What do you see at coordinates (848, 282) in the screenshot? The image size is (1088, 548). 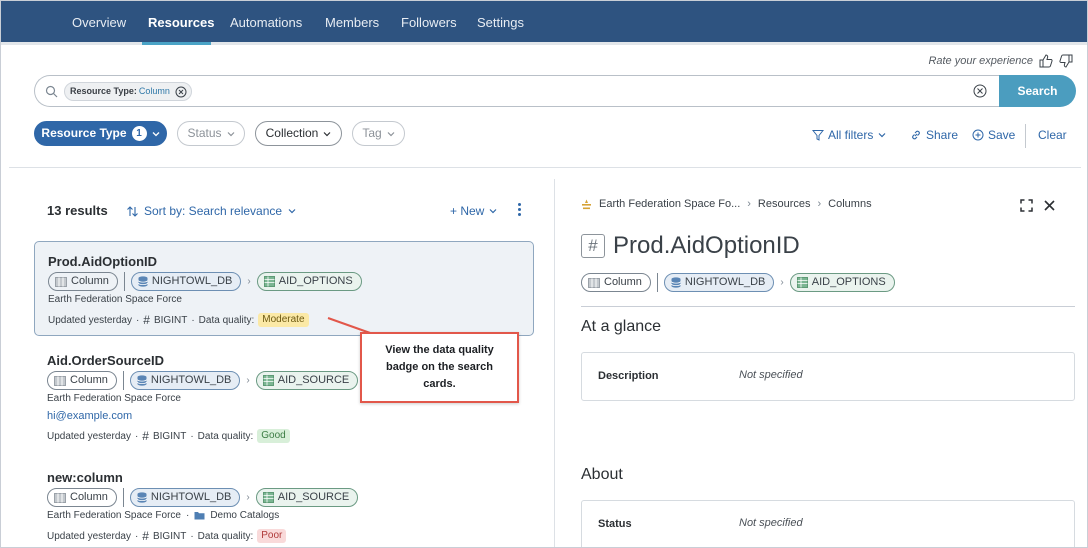 I see `table-label: AID_OPTIONS` at bounding box center [848, 282].